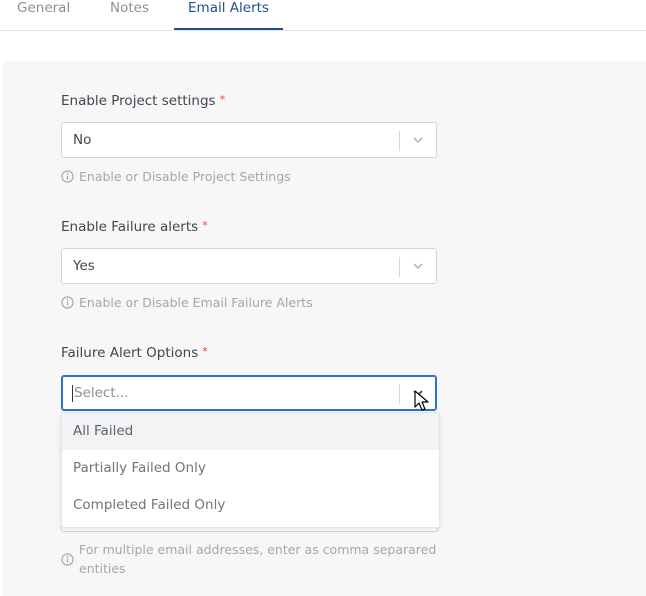  Describe the element at coordinates (84, 266) in the screenshot. I see `failure-alerts-value: Yes` at that location.